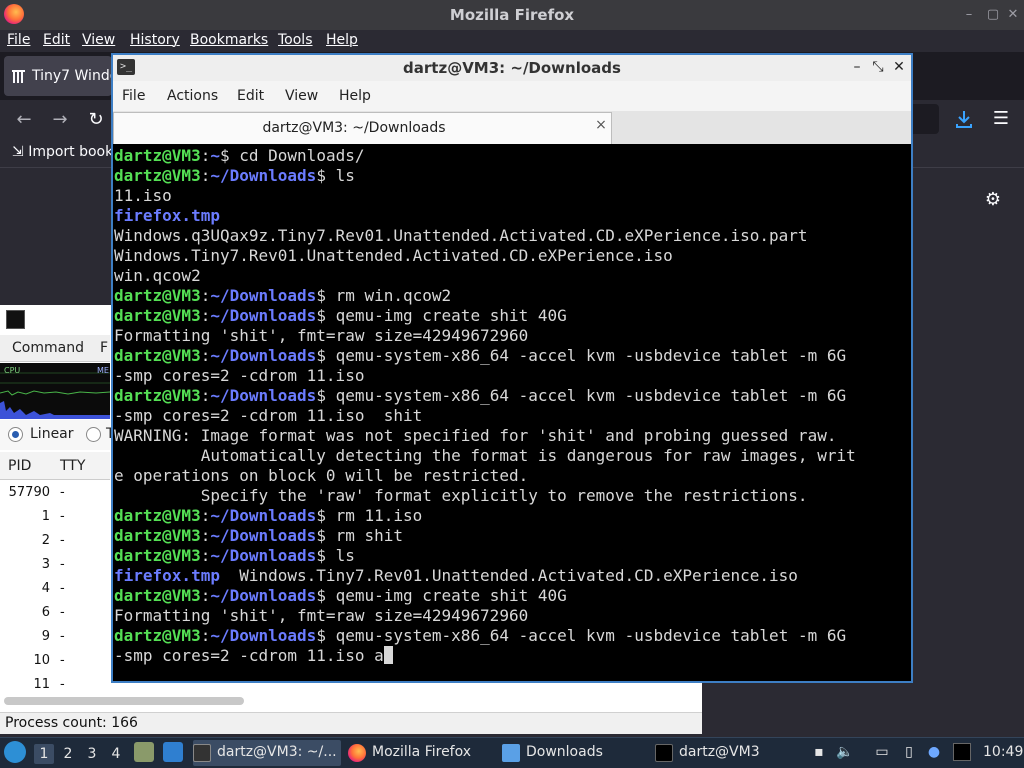  Describe the element at coordinates (19, 466) in the screenshot. I see `col-pid: PID` at that location.